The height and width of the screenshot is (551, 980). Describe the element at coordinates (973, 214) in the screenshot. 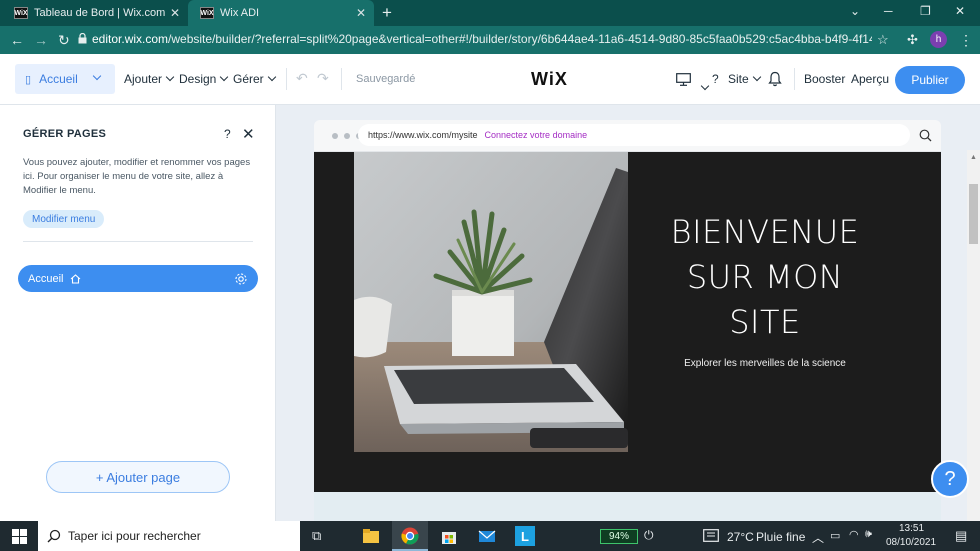

I see `scrollbar-thumb` at that location.